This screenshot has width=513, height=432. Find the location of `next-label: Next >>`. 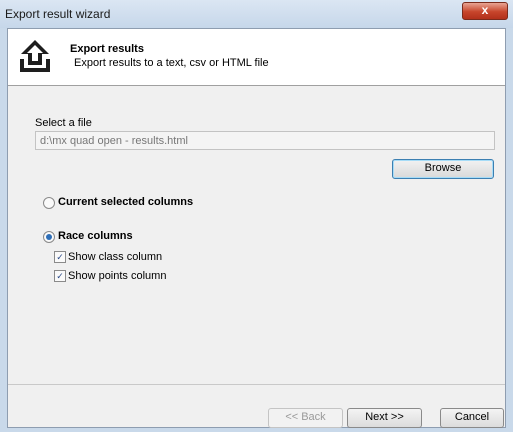

next-label: Next >> is located at coordinates (384, 417).